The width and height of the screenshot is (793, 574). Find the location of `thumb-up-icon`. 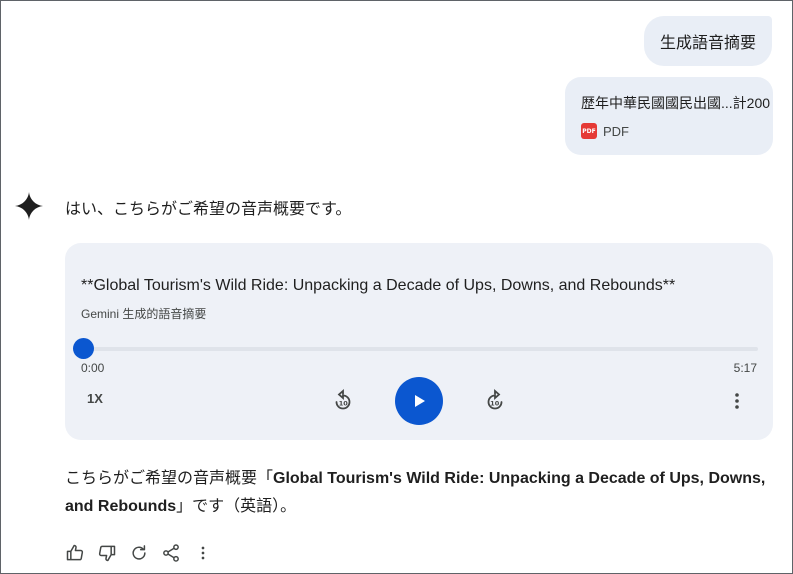

thumb-up-icon is located at coordinates (75, 552).